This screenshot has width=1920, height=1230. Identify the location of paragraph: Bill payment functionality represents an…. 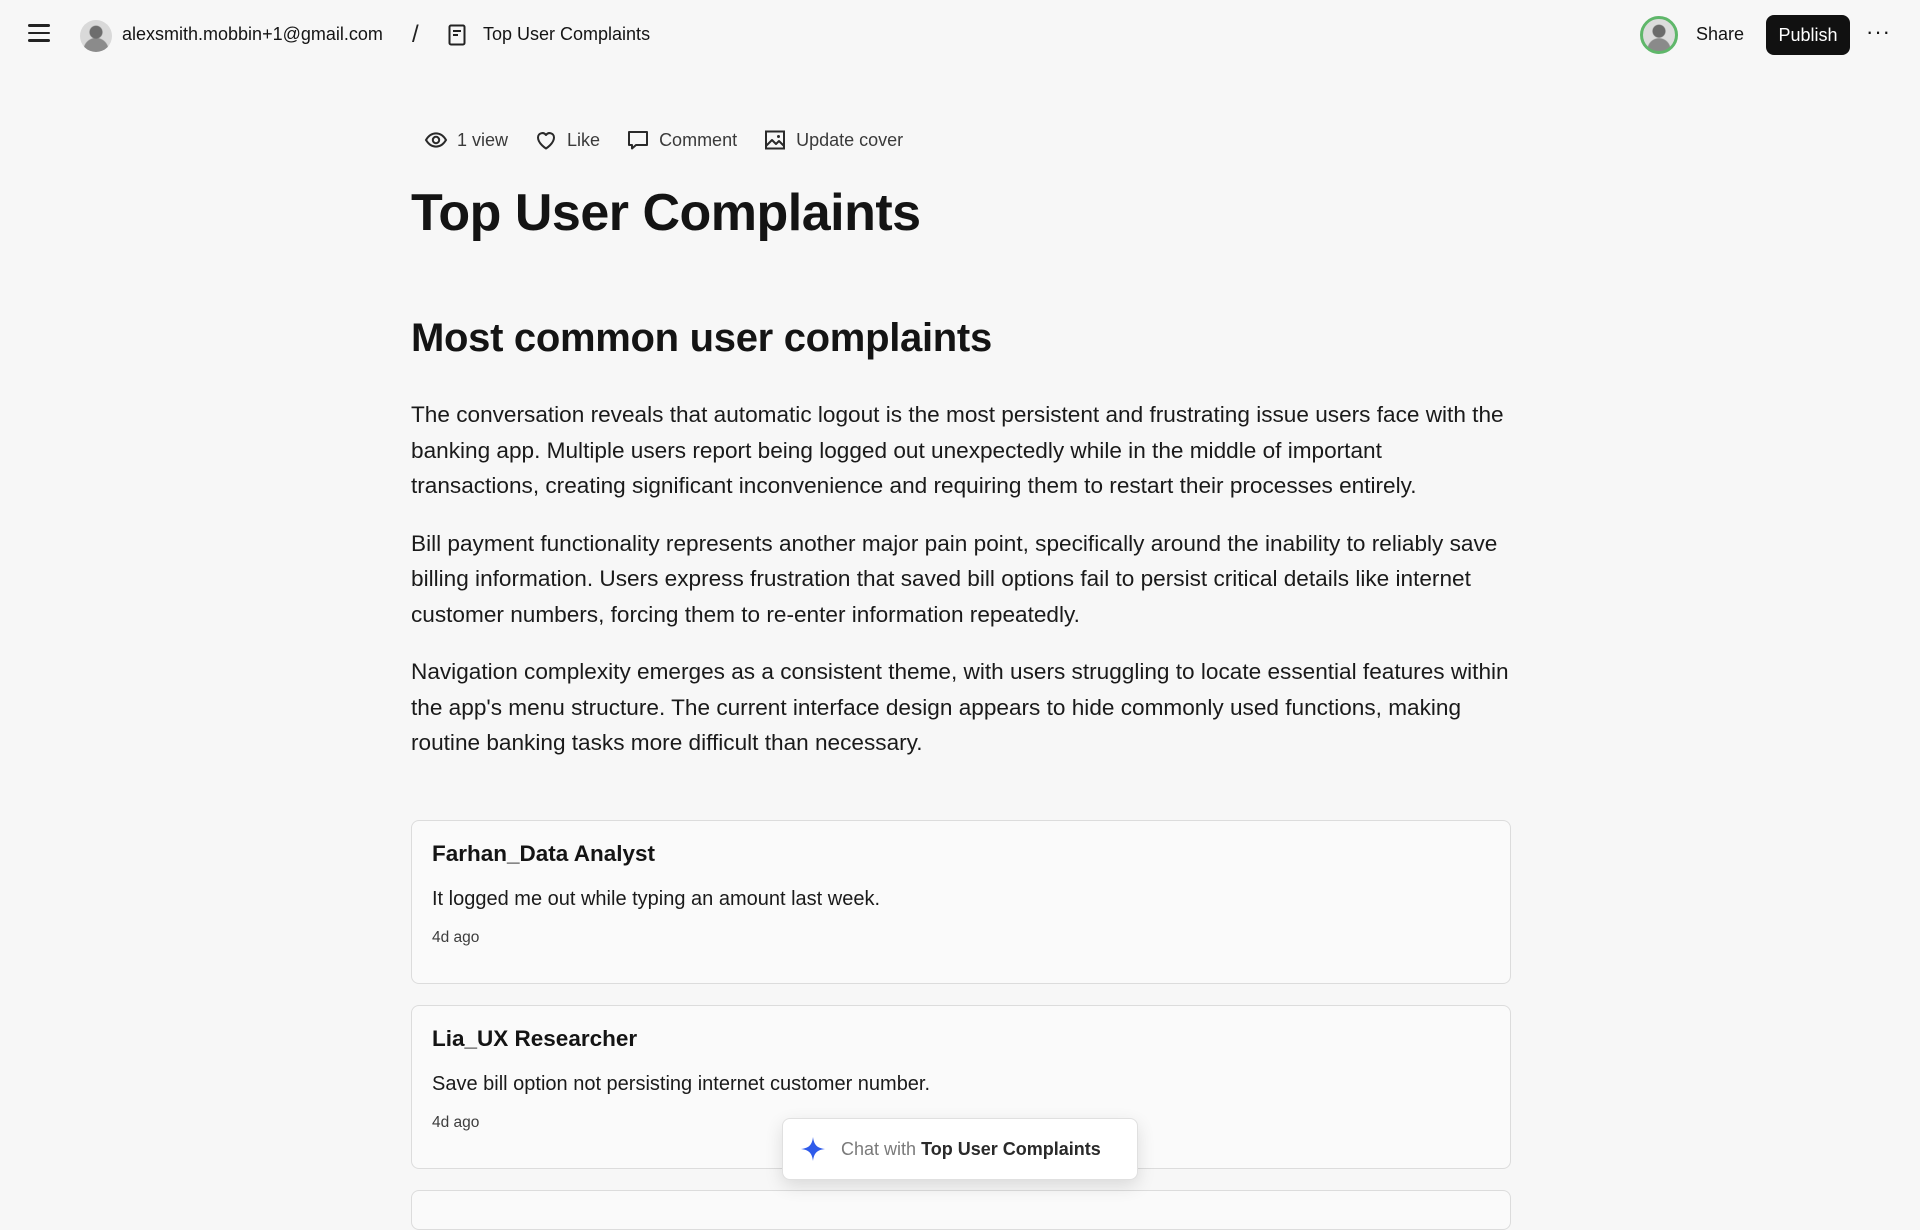
(961, 579).